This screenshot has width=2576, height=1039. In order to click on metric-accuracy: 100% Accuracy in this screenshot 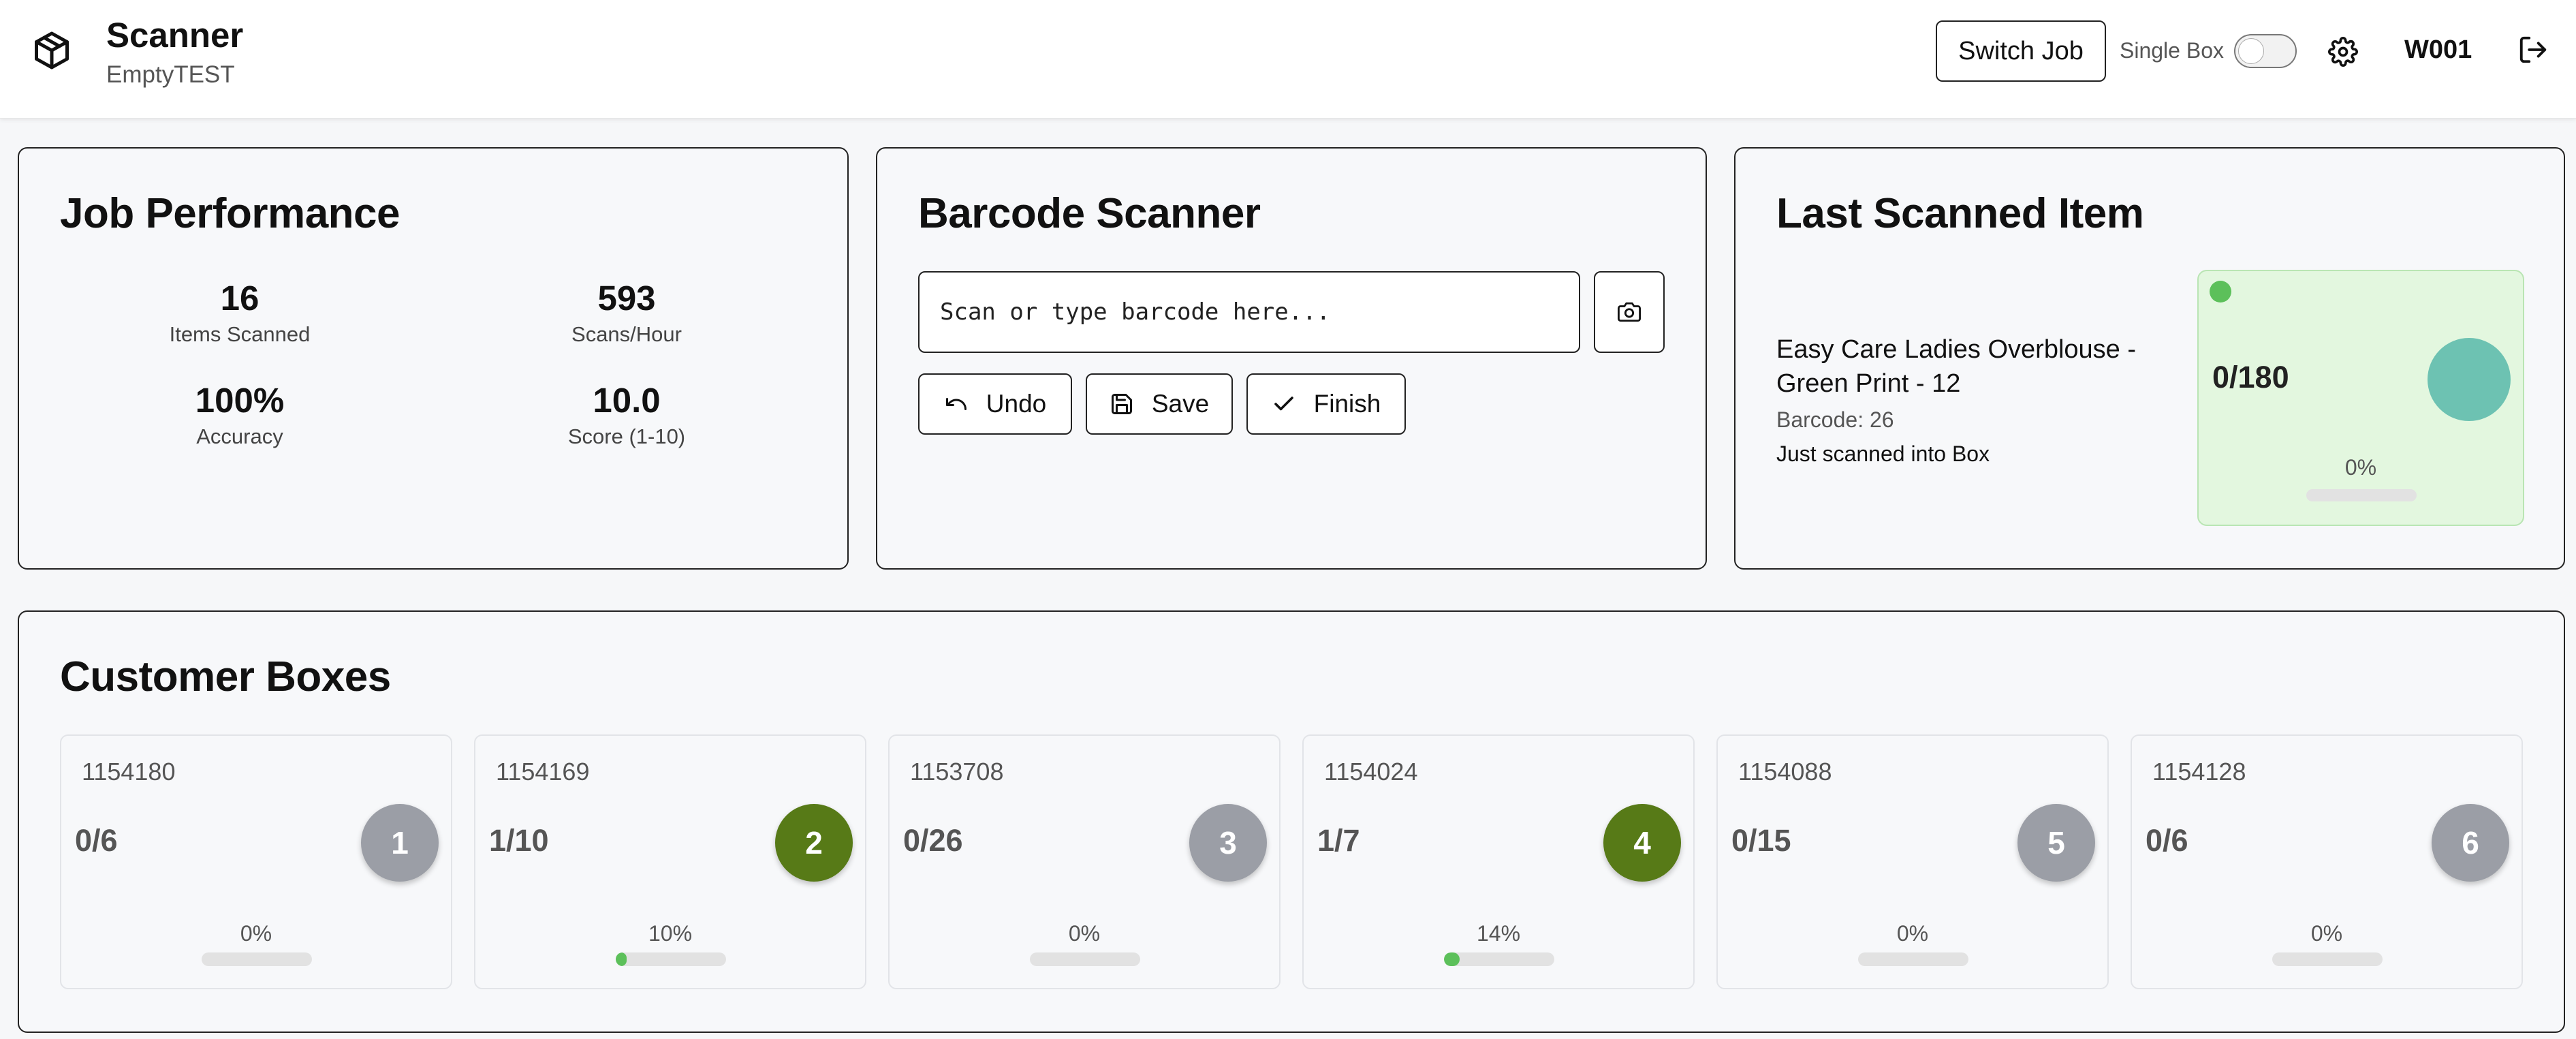, I will do `click(240, 414)`.